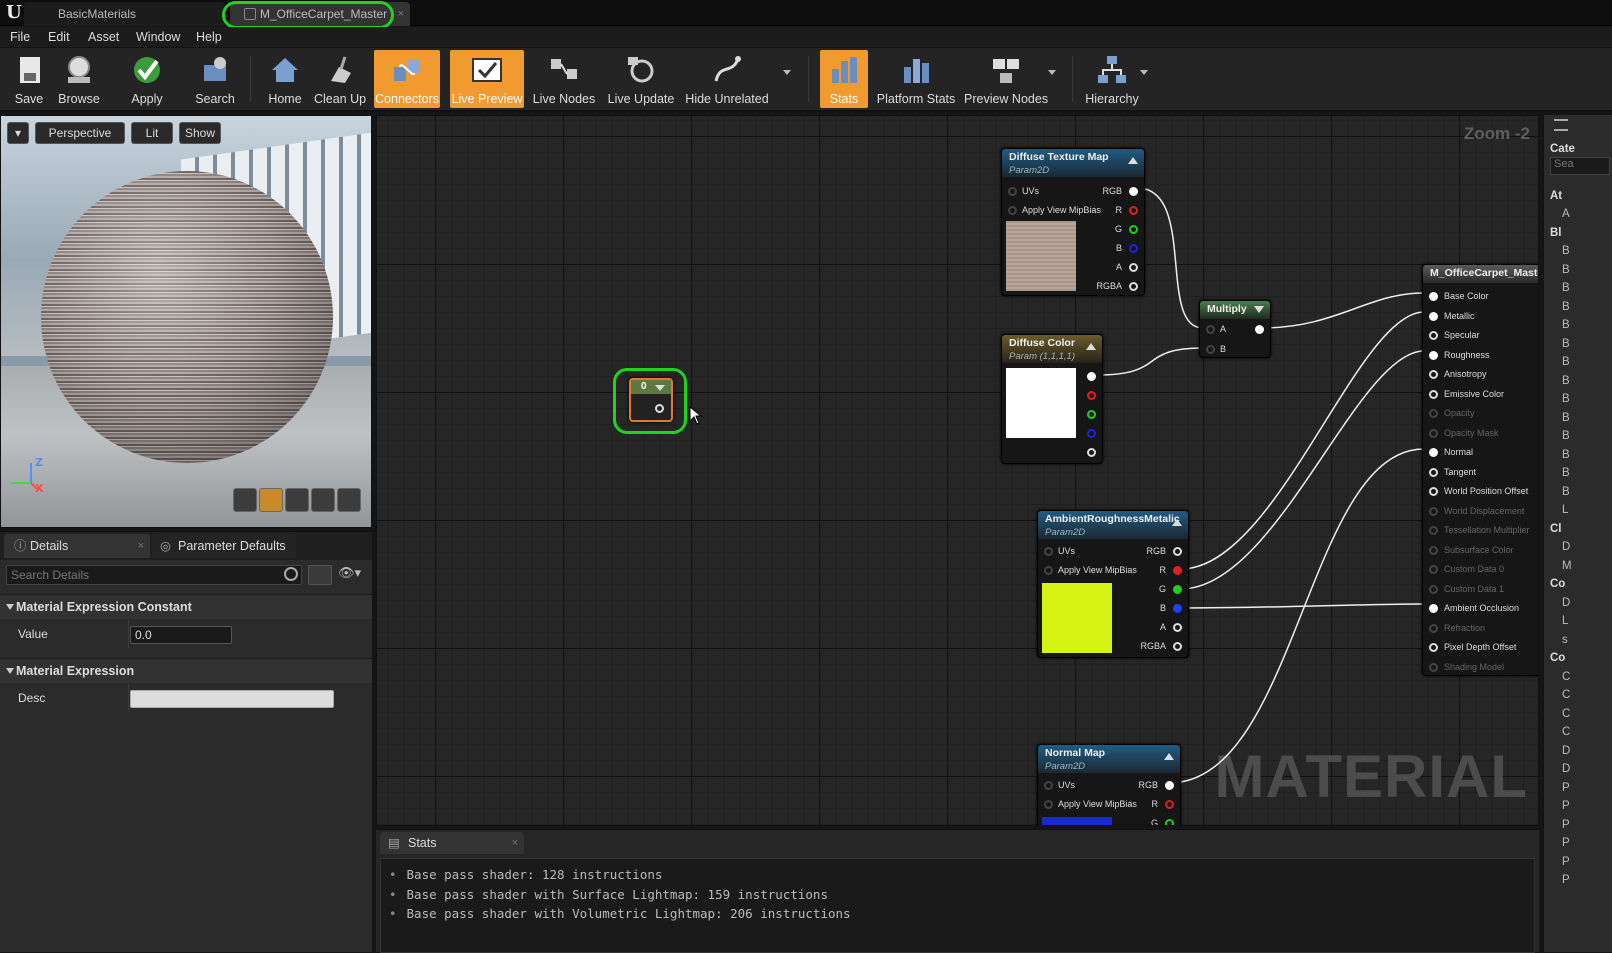 This screenshot has height=953, width=1612. What do you see at coordinates (320, 575) in the screenshot?
I see `list-view-icon` at bounding box center [320, 575].